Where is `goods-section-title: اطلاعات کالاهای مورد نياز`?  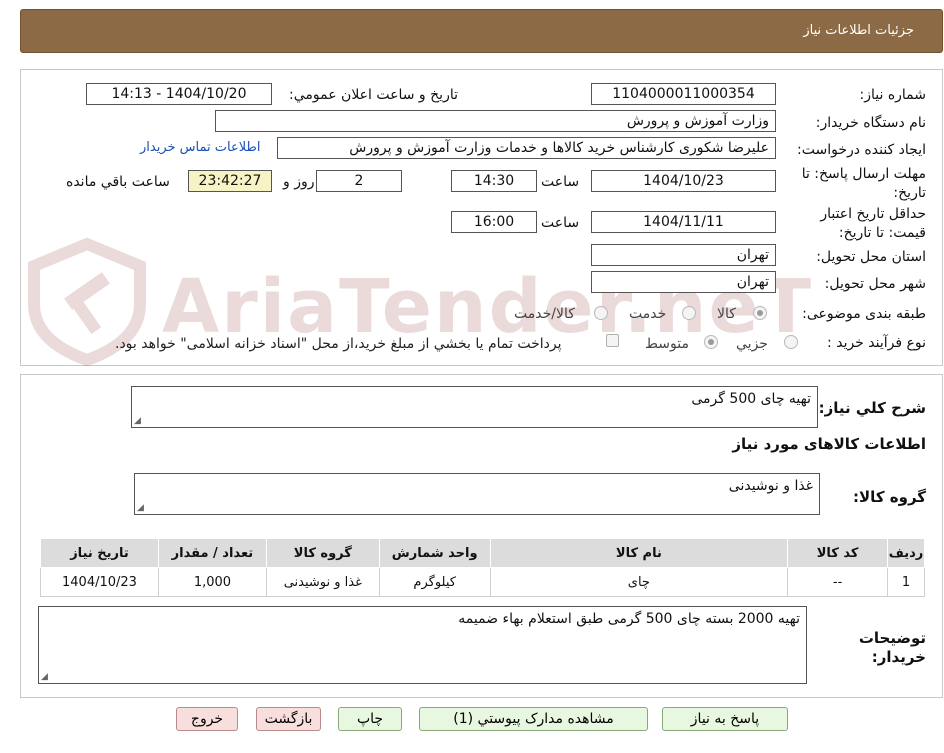
goods-section-title: اطلاعات کالاهای مورد نياز is located at coordinates (829, 444).